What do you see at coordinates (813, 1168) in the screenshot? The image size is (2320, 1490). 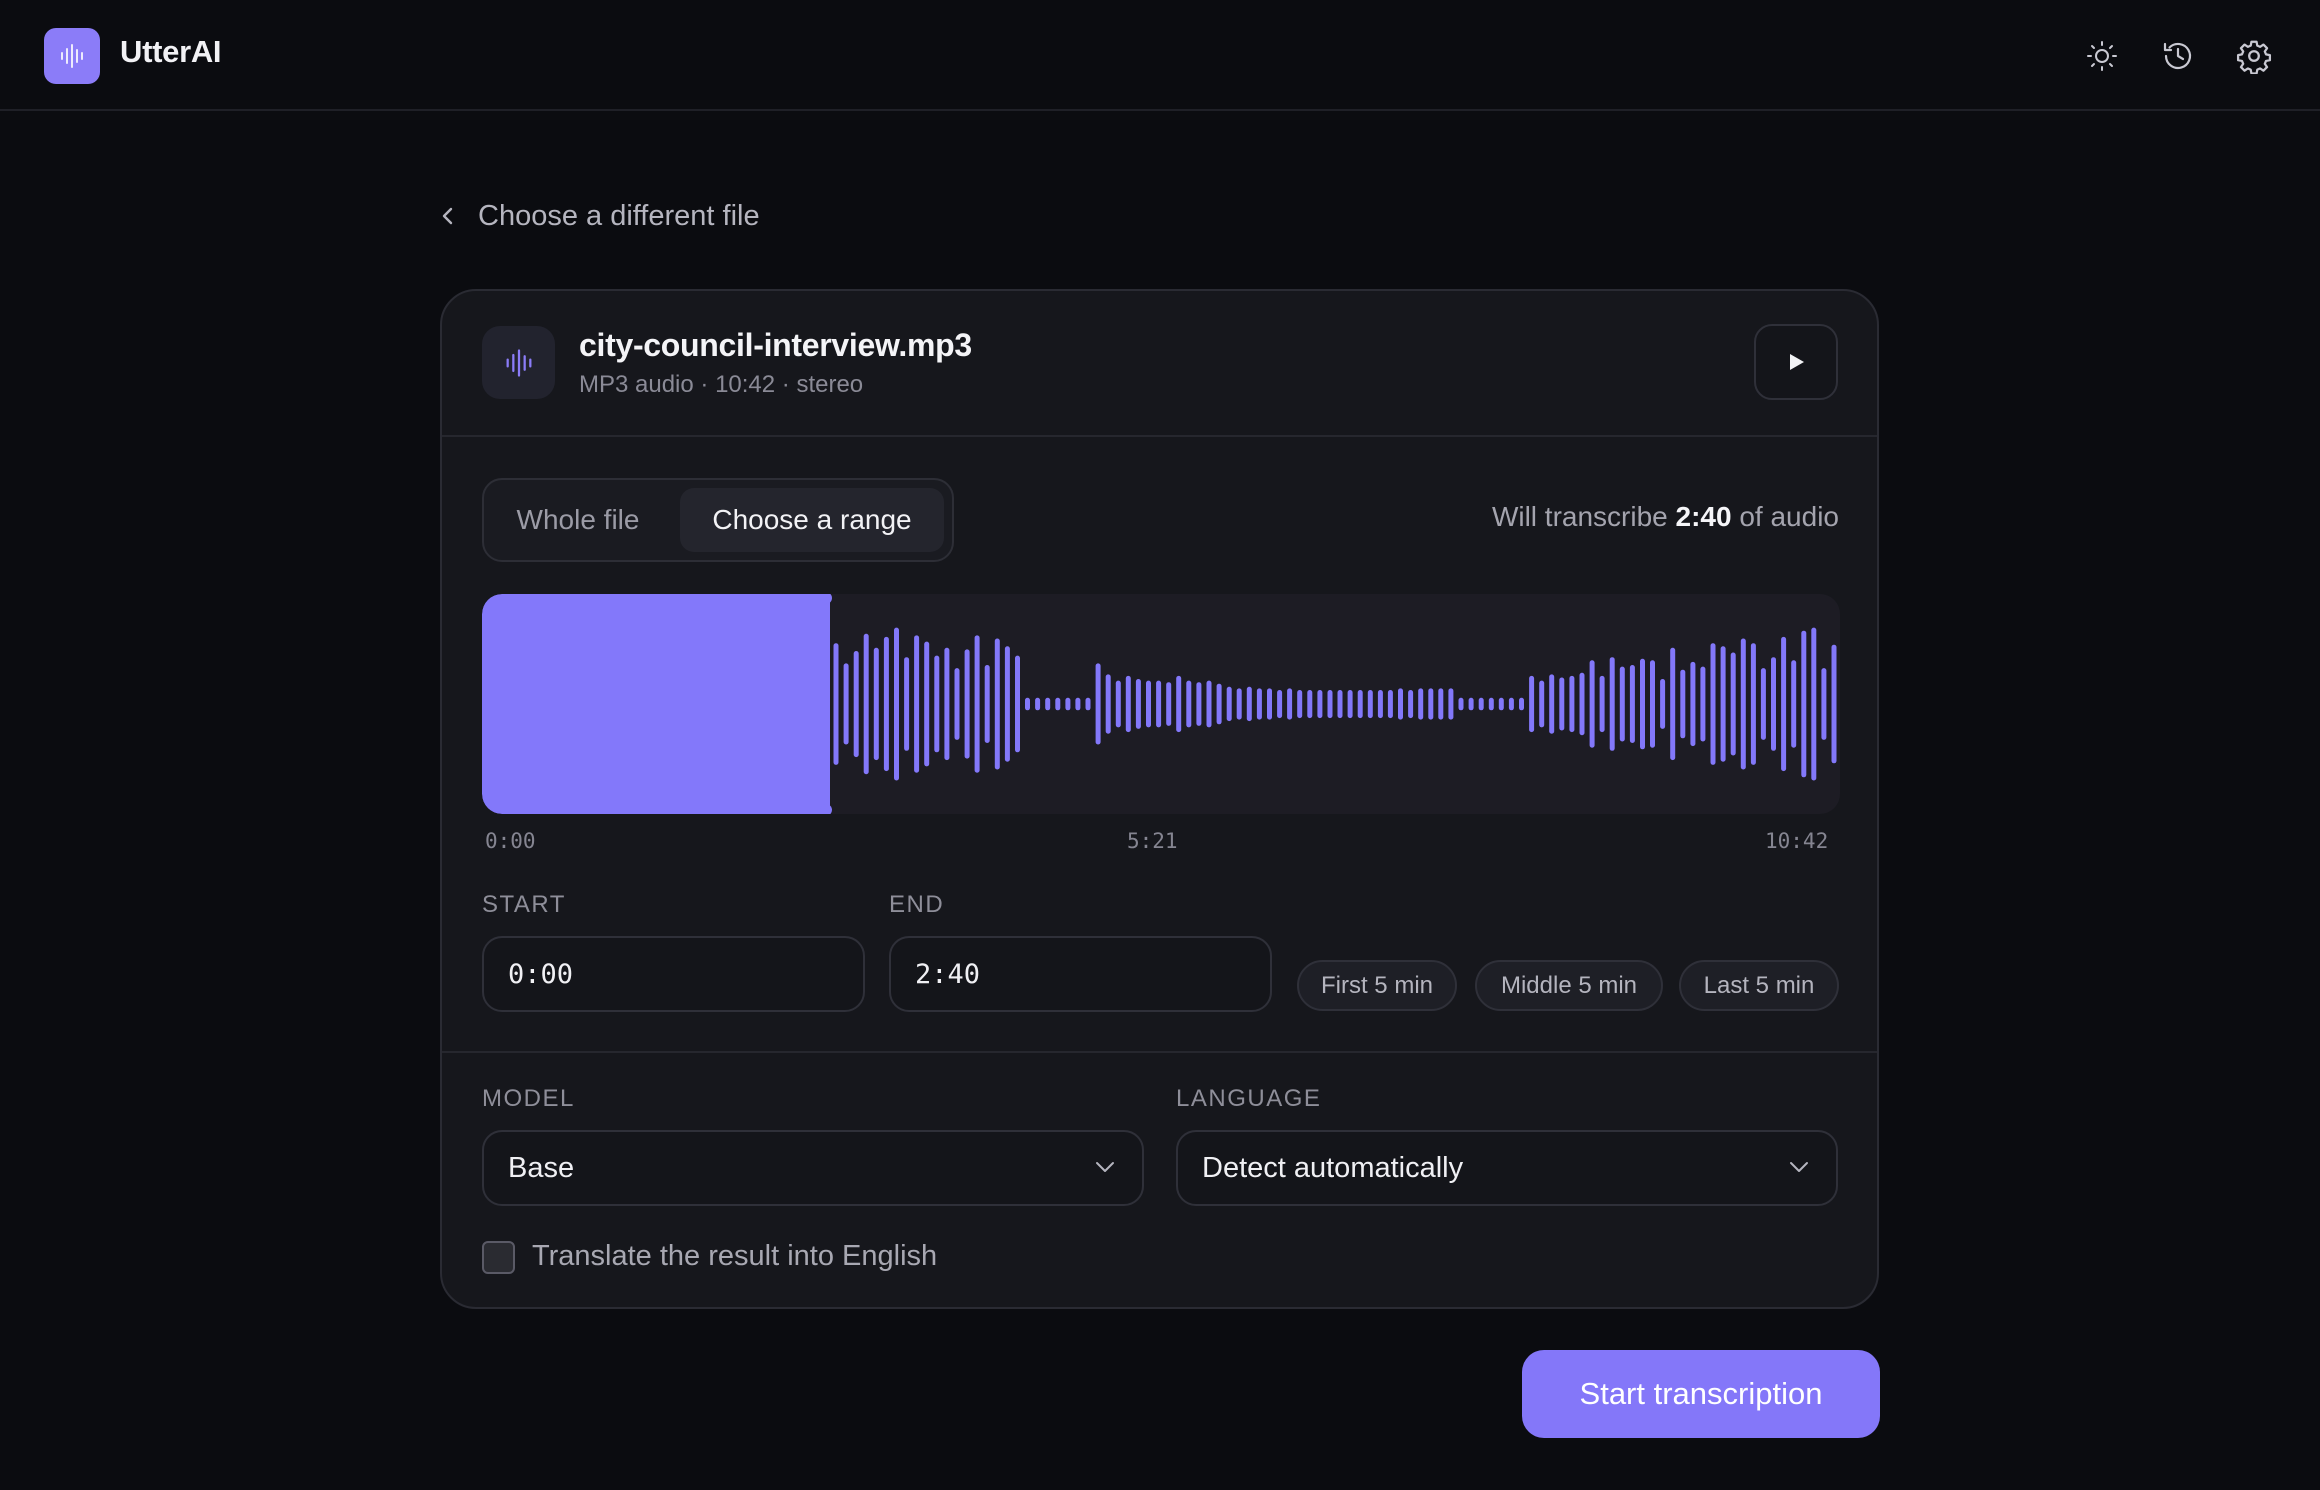 I see `model-select: Base` at bounding box center [813, 1168].